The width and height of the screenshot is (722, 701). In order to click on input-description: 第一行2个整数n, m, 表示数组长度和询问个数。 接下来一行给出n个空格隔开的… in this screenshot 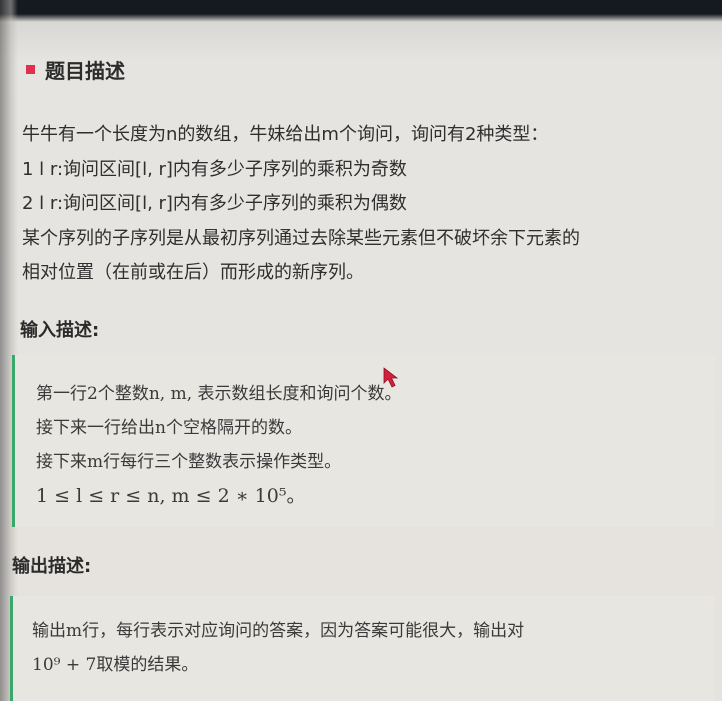, I will do `click(219, 445)`.